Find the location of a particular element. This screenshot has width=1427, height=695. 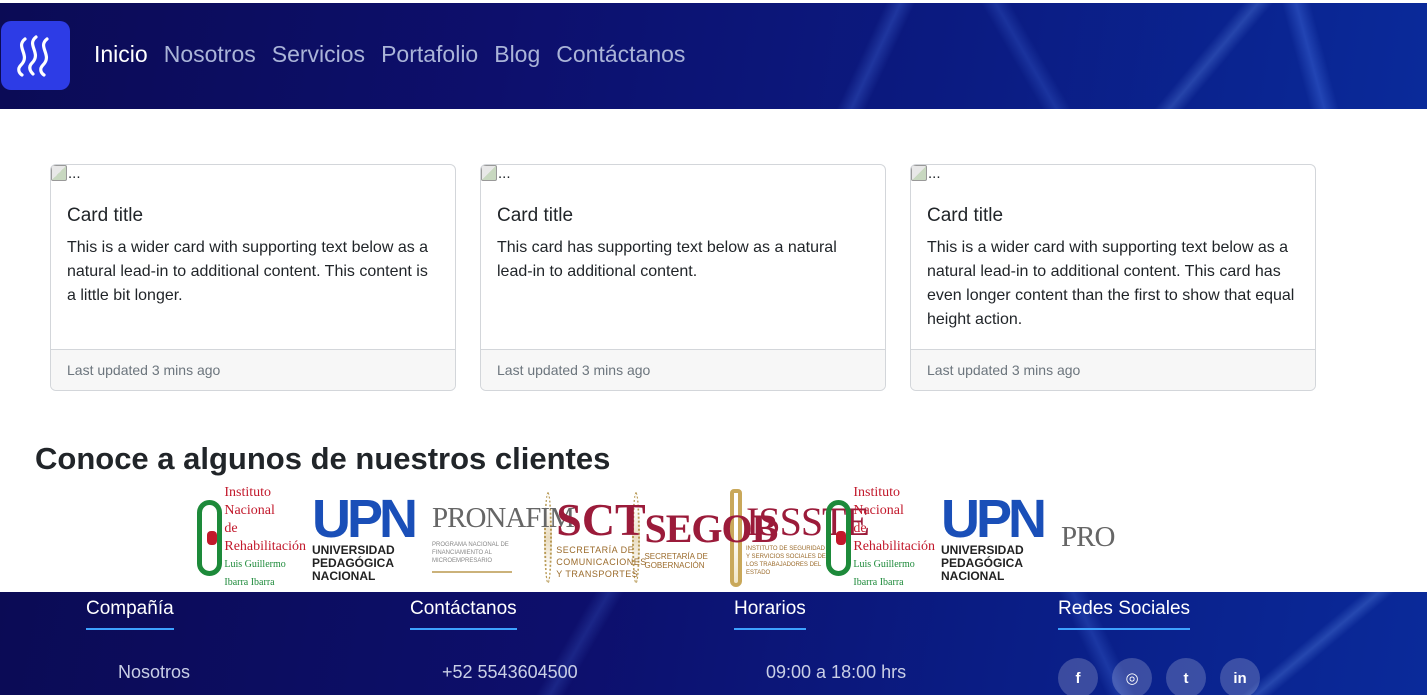

nav-link-nosotros: Nosotros is located at coordinates (210, 54).